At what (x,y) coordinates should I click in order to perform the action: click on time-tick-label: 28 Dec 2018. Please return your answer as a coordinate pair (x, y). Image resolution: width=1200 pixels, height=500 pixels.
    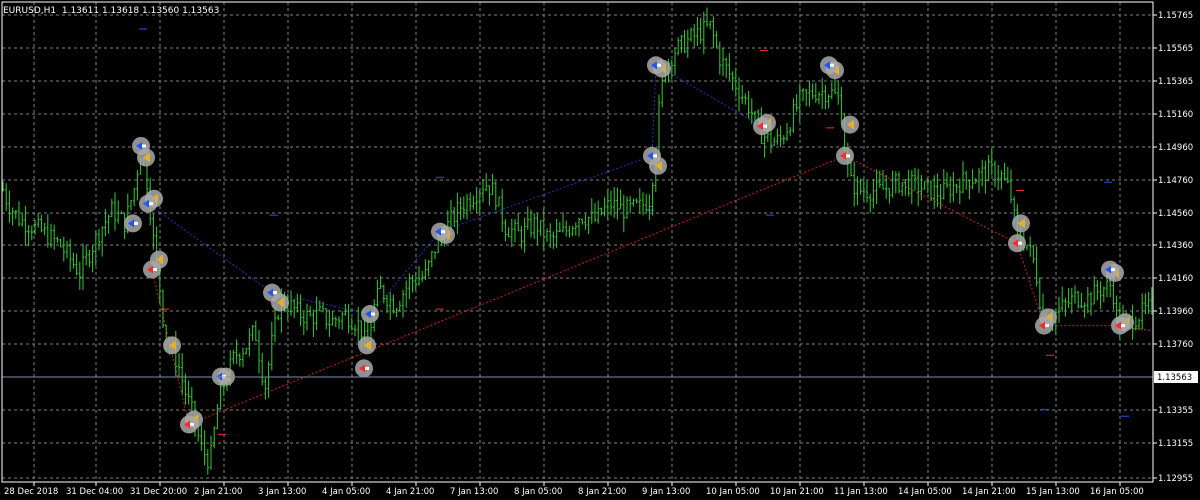
    Looking at the image, I should click on (31, 492).